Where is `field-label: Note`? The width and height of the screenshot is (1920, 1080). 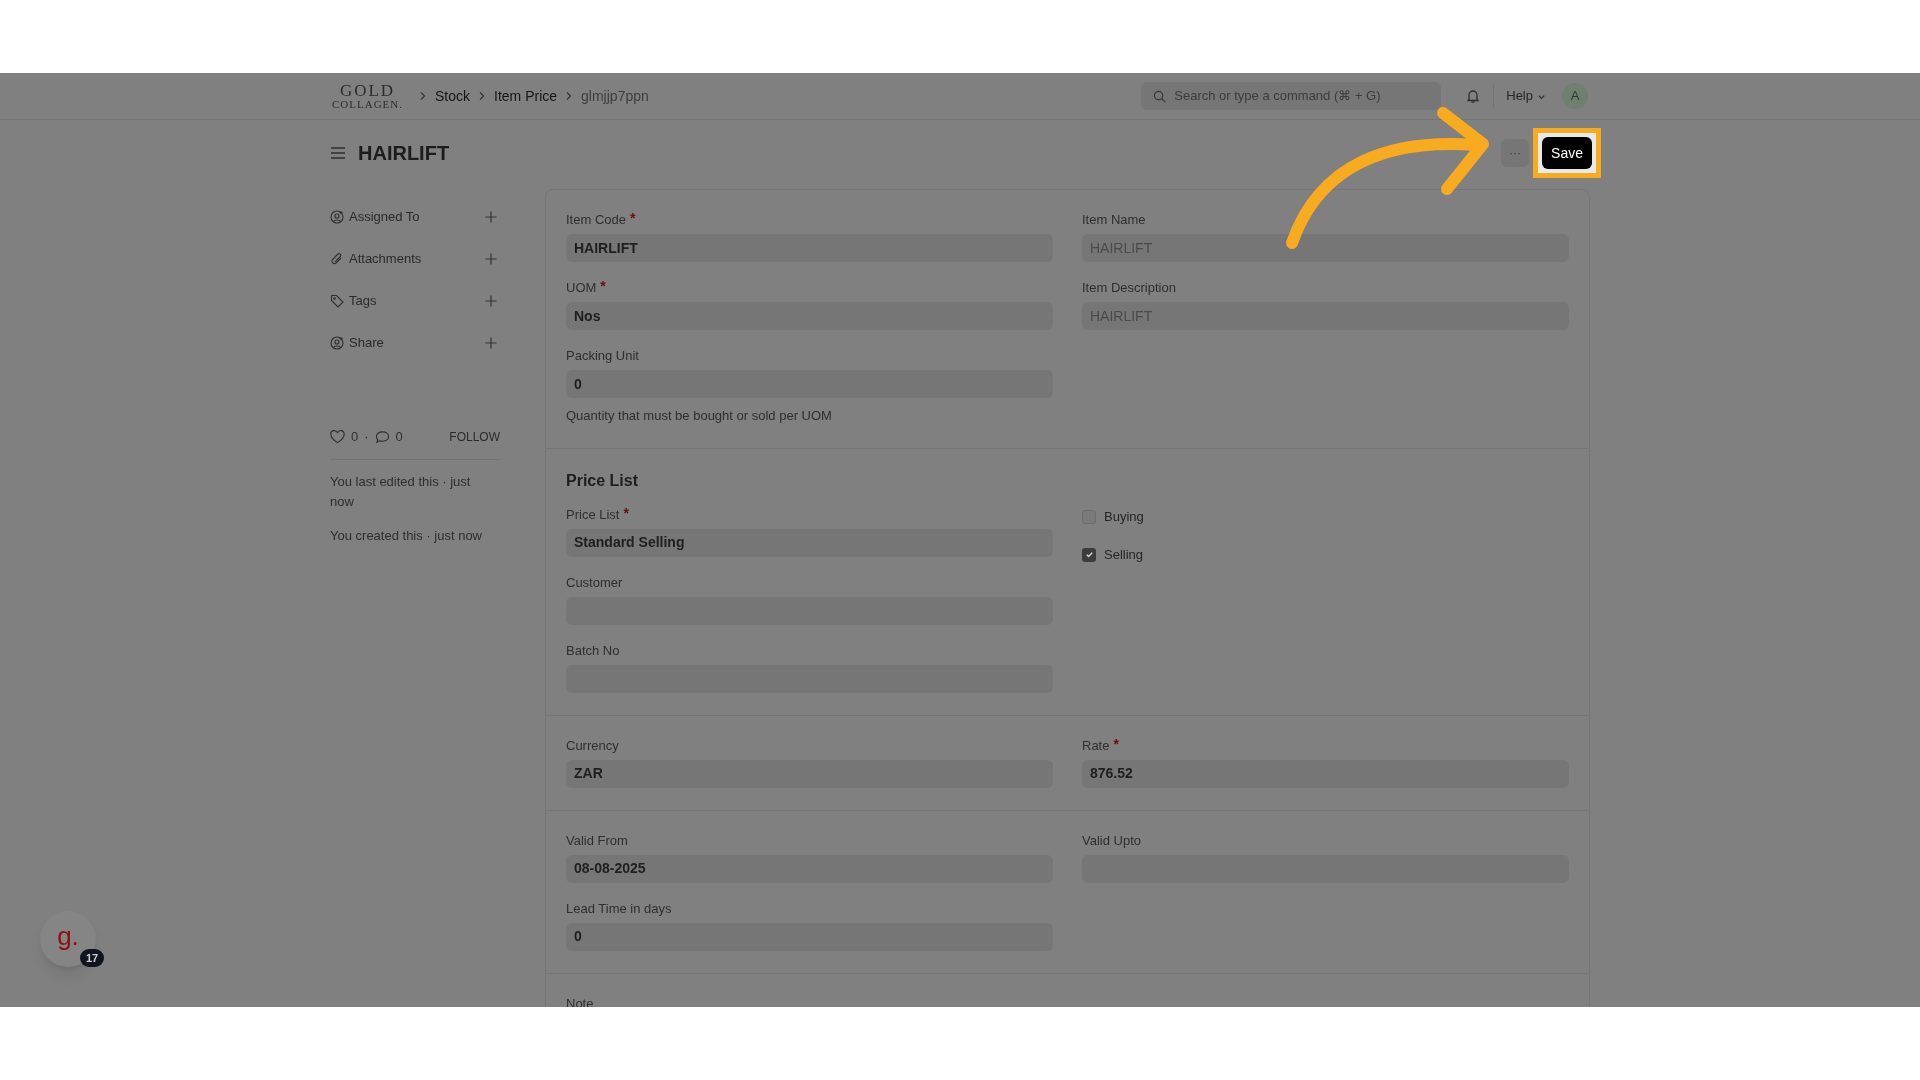 field-label: Note is located at coordinates (580, 1000).